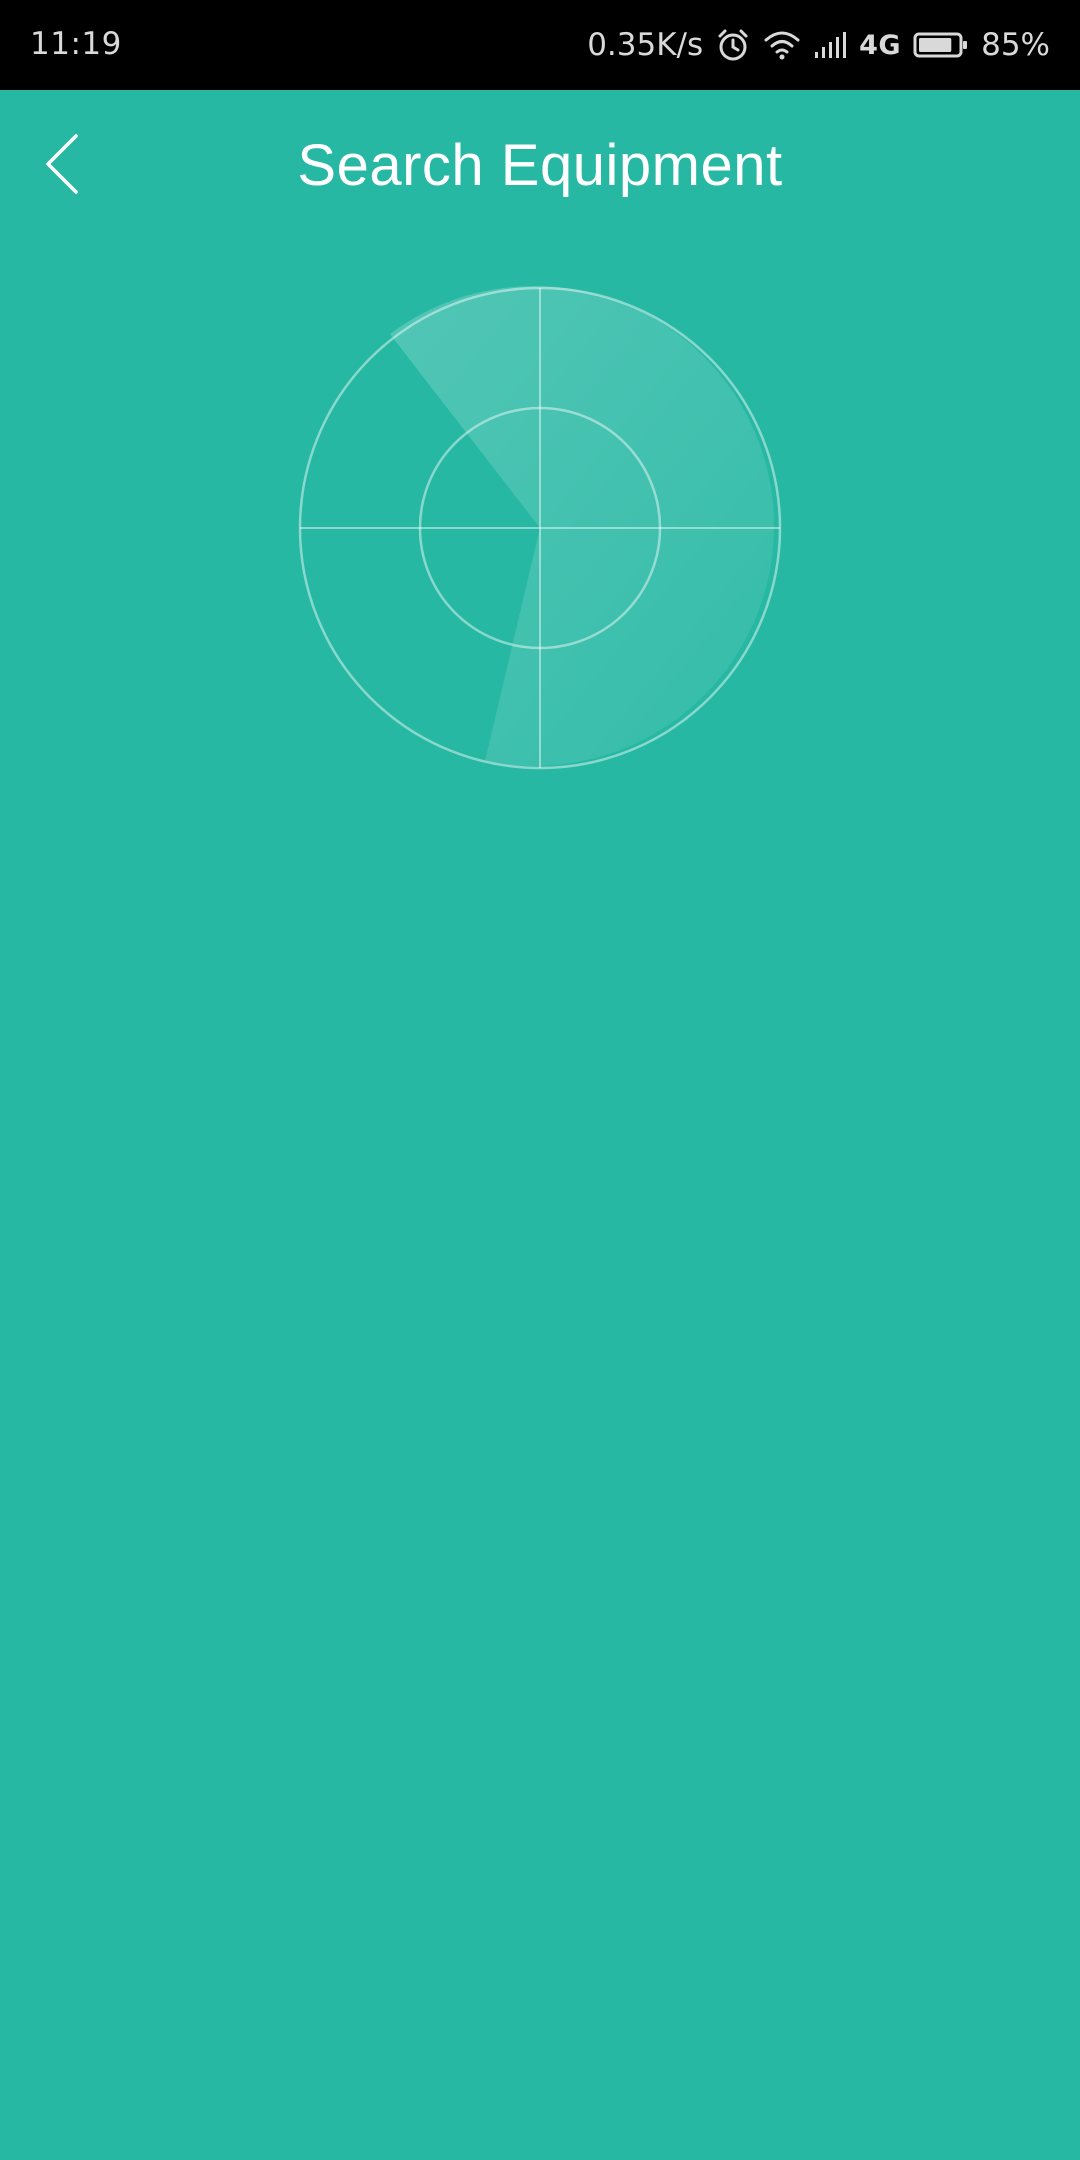  What do you see at coordinates (782, 45) in the screenshot?
I see `wifi-icon` at bounding box center [782, 45].